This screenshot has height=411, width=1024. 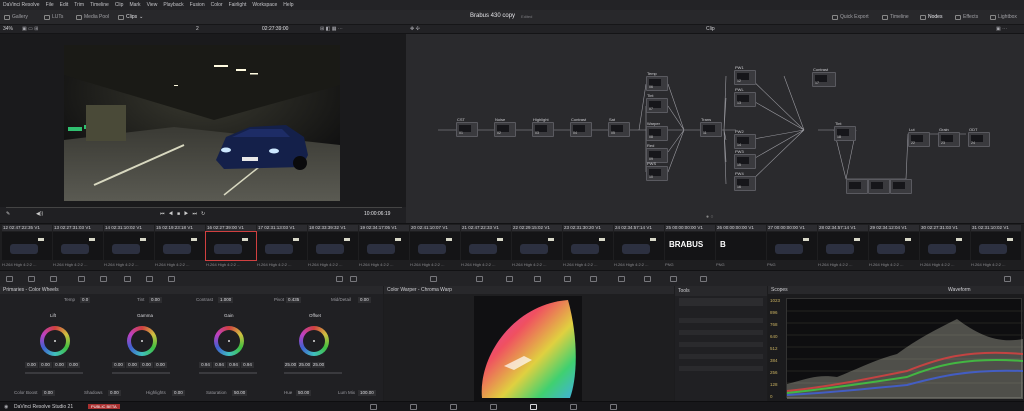 I want to click on page-dots: ● ○, so click(x=709, y=217).